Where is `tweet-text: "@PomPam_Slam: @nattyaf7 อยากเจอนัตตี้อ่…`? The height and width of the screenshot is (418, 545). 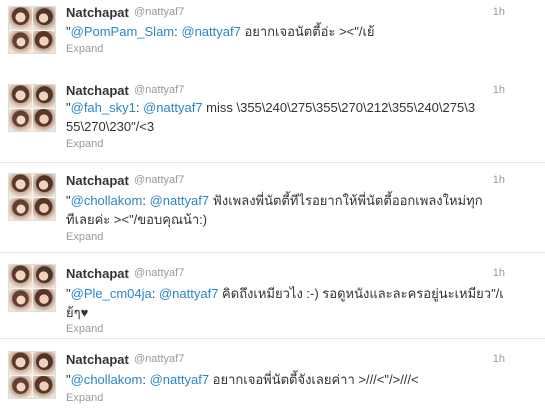 tweet-text: "@PomPam_Slam: @nattyaf7 อยากเจอนัตตี้อ่… is located at coordinates (286, 31).